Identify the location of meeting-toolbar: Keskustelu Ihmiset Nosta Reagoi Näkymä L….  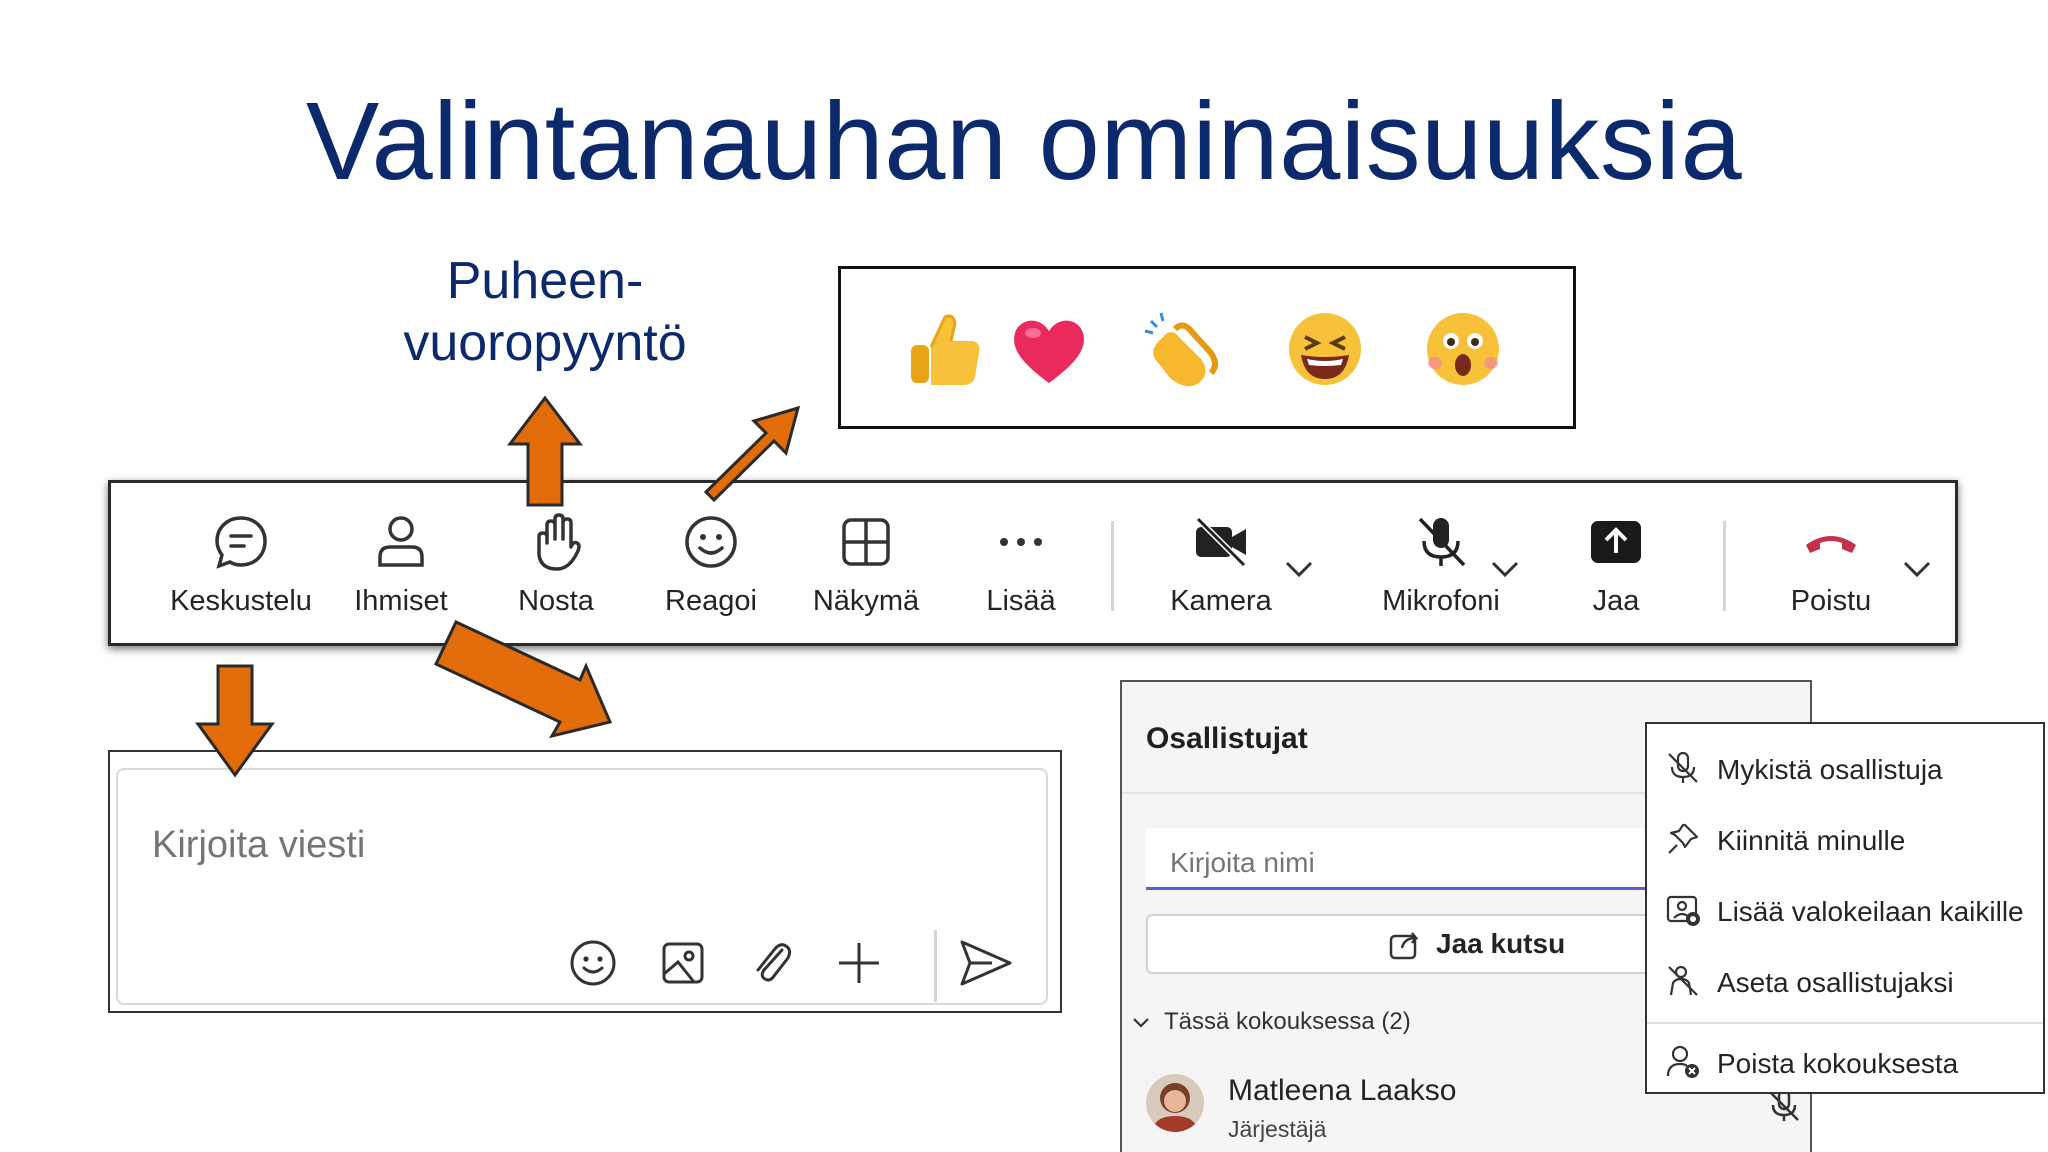
(1033, 563).